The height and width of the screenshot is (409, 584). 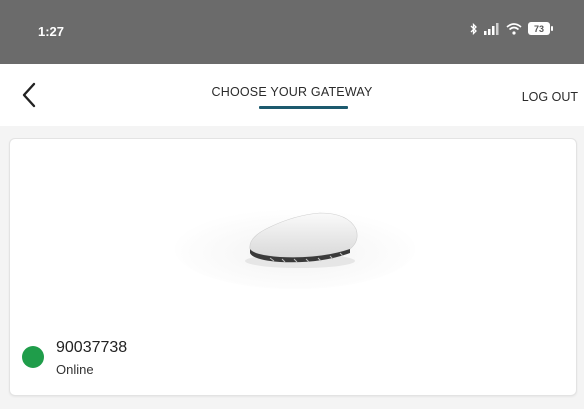 What do you see at coordinates (75, 369) in the screenshot?
I see `gateway-status: Online` at bounding box center [75, 369].